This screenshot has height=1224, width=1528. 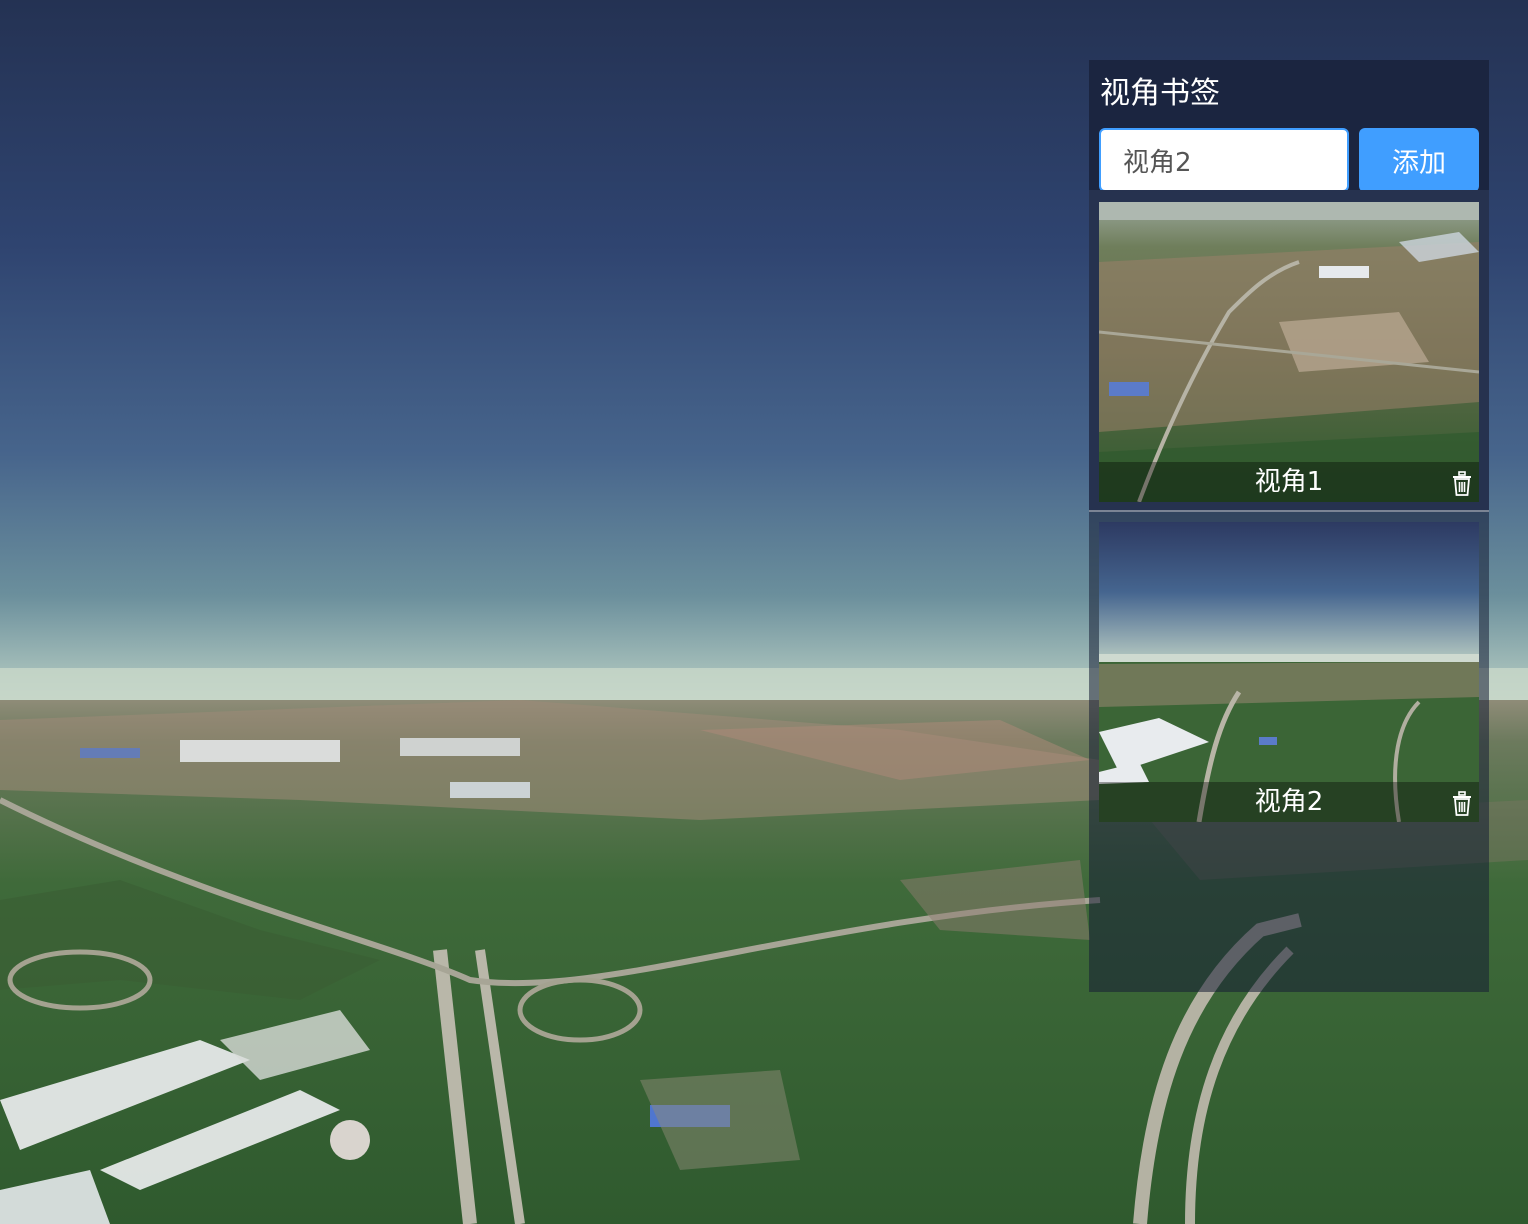 What do you see at coordinates (1289, 511) in the screenshot?
I see `divider` at bounding box center [1289, 511].